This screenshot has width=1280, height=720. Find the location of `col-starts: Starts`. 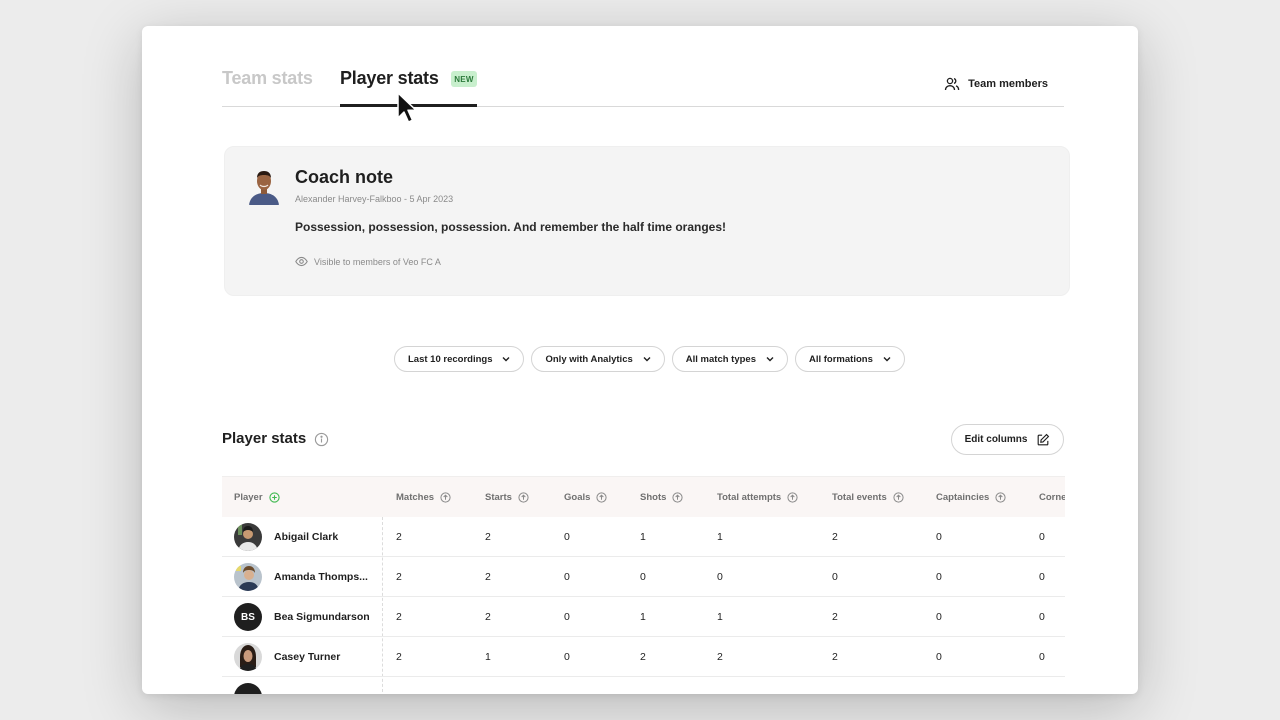

col-starts: Starts is located at coordinates (507, 497).